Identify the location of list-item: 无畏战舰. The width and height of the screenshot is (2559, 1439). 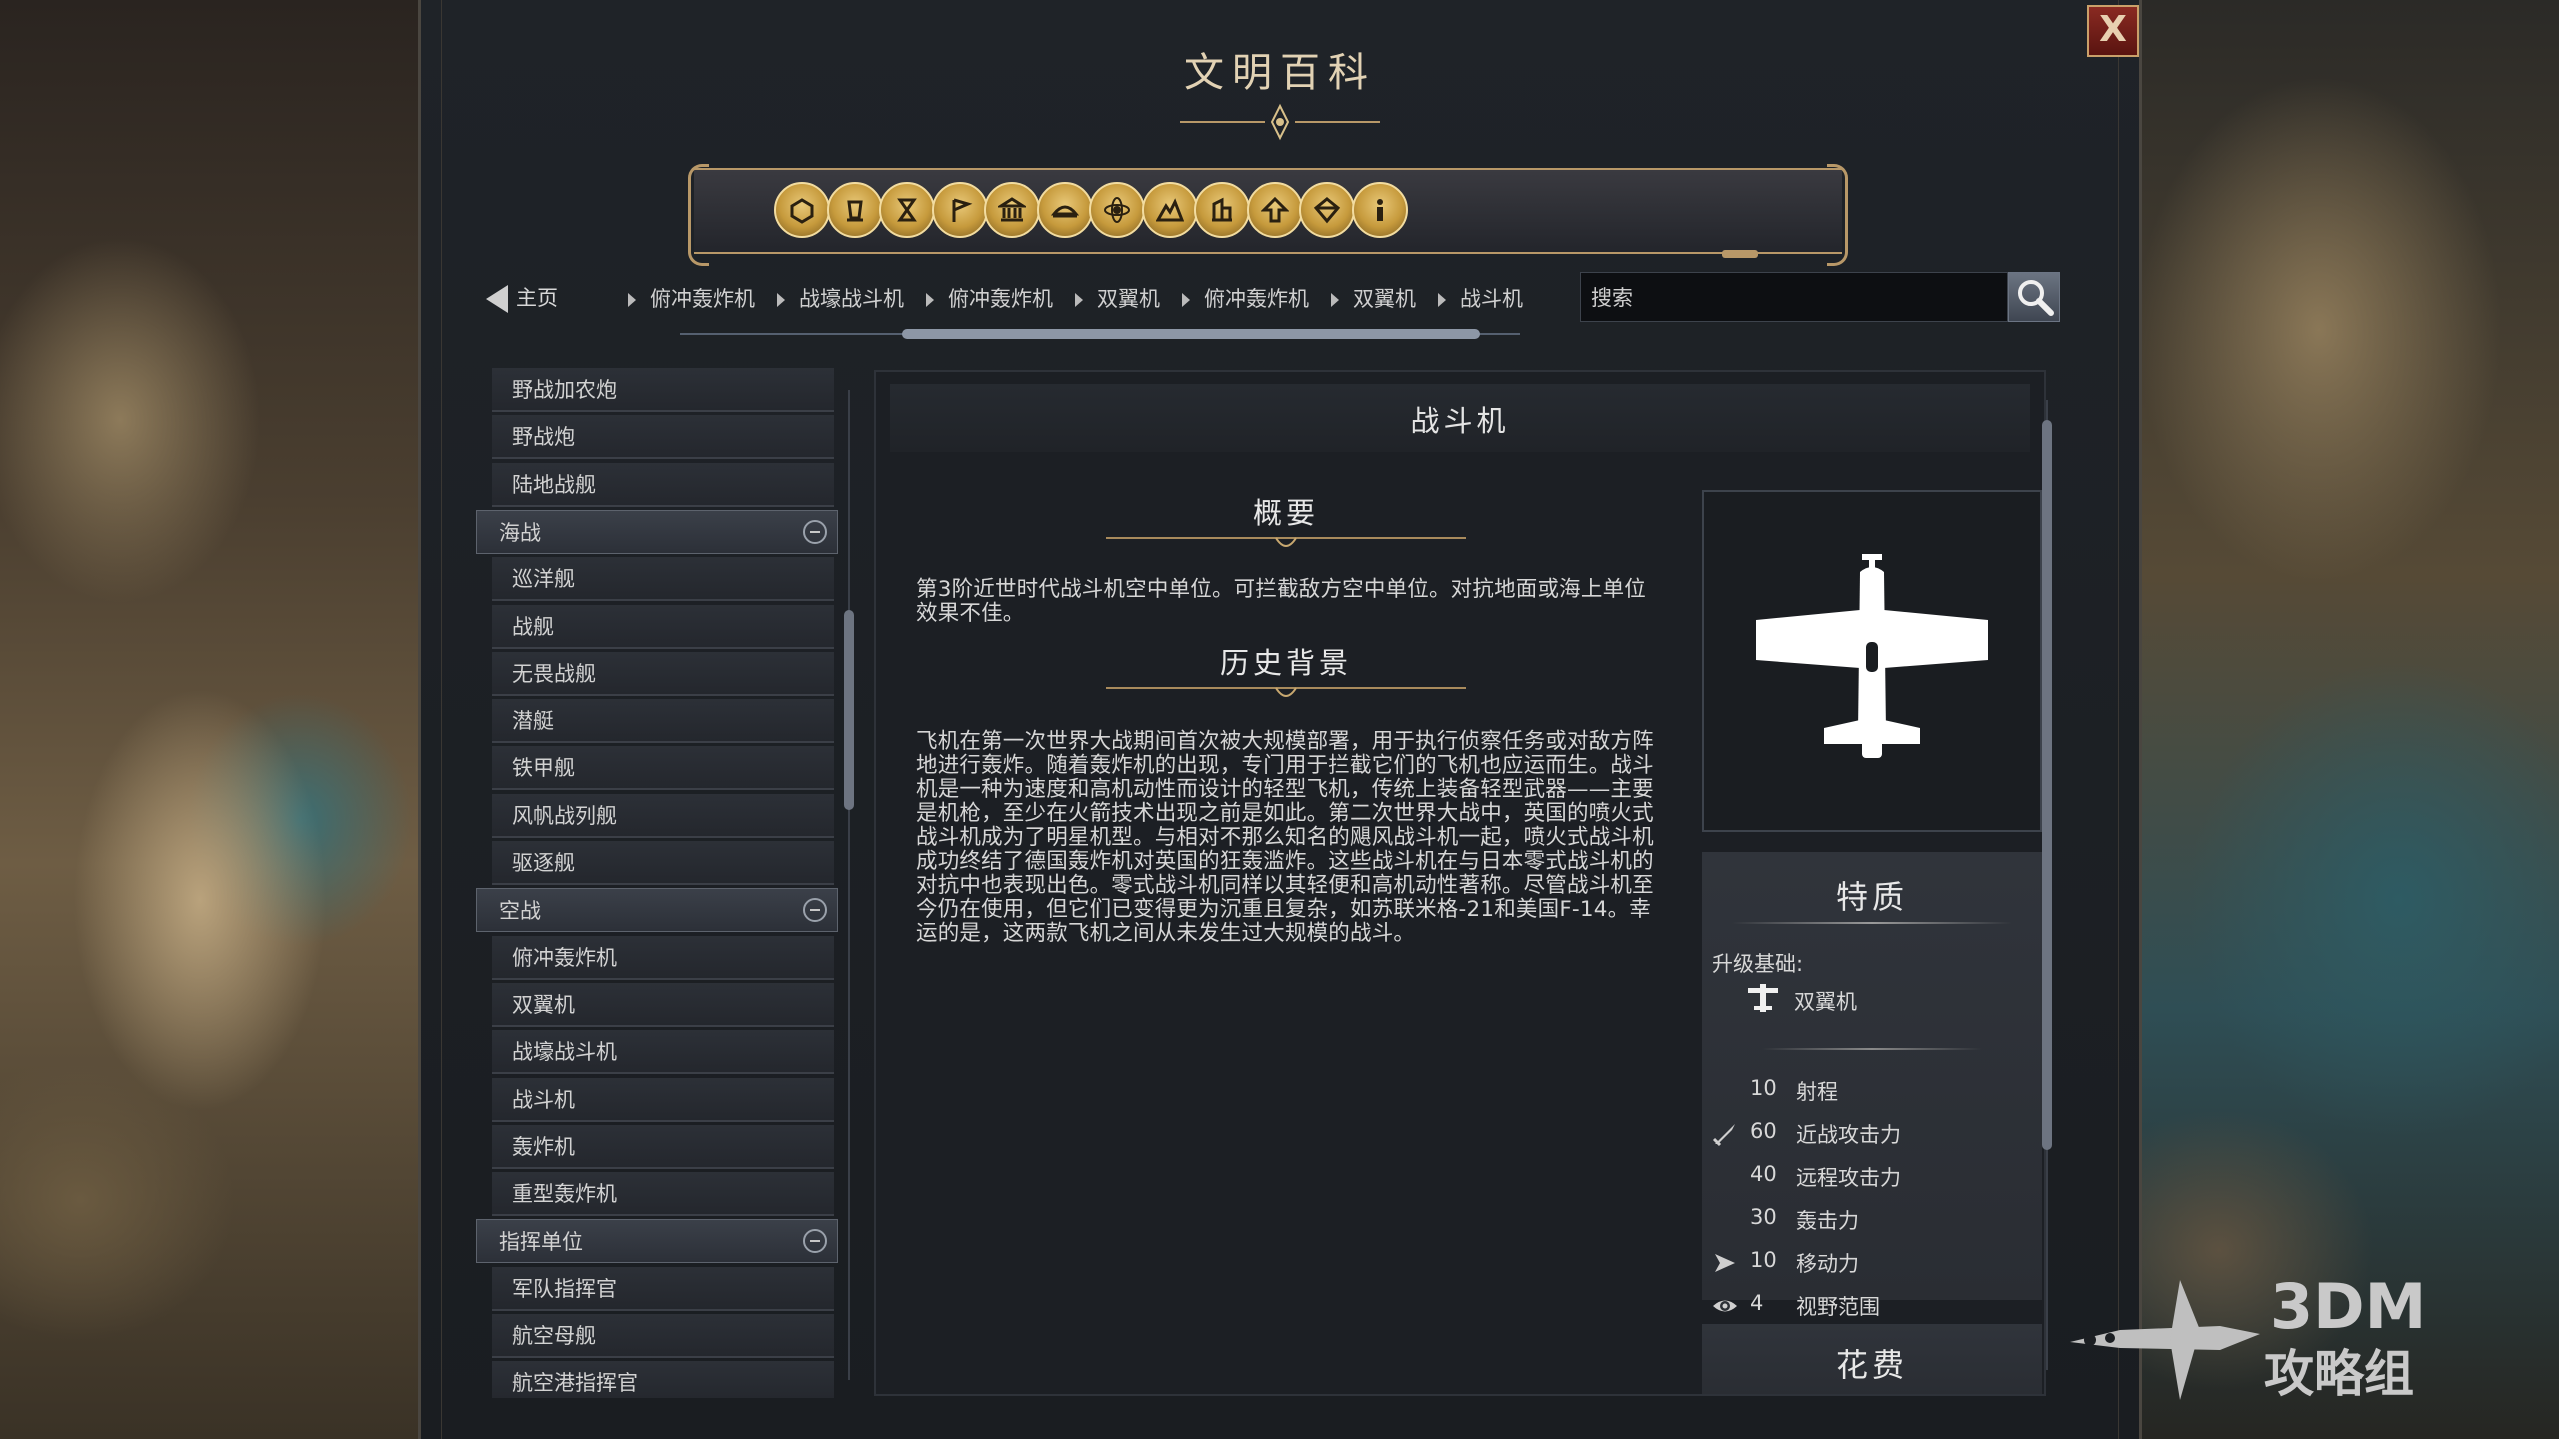
(663, 673).